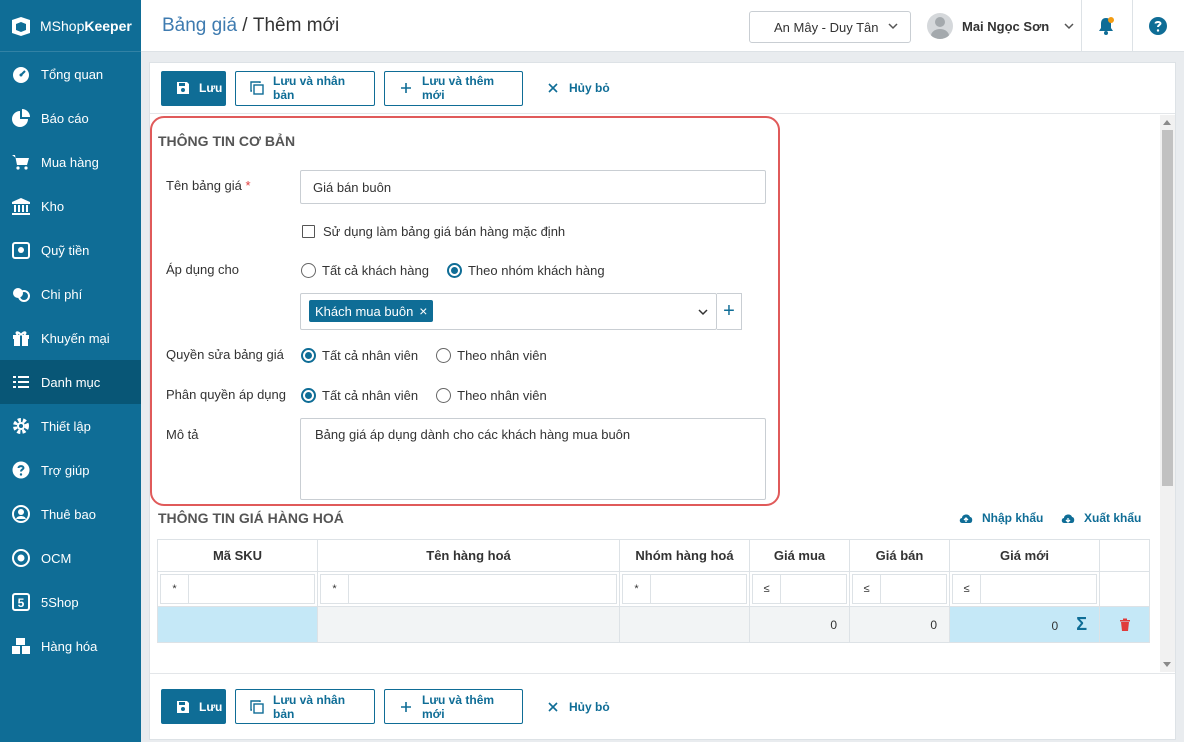 The height and width of the screenshot is (742, 1184). Describe the element at coordinates (62, 294) in the screenshot. I see `sidebar-item-label: Chi phí` at that location.